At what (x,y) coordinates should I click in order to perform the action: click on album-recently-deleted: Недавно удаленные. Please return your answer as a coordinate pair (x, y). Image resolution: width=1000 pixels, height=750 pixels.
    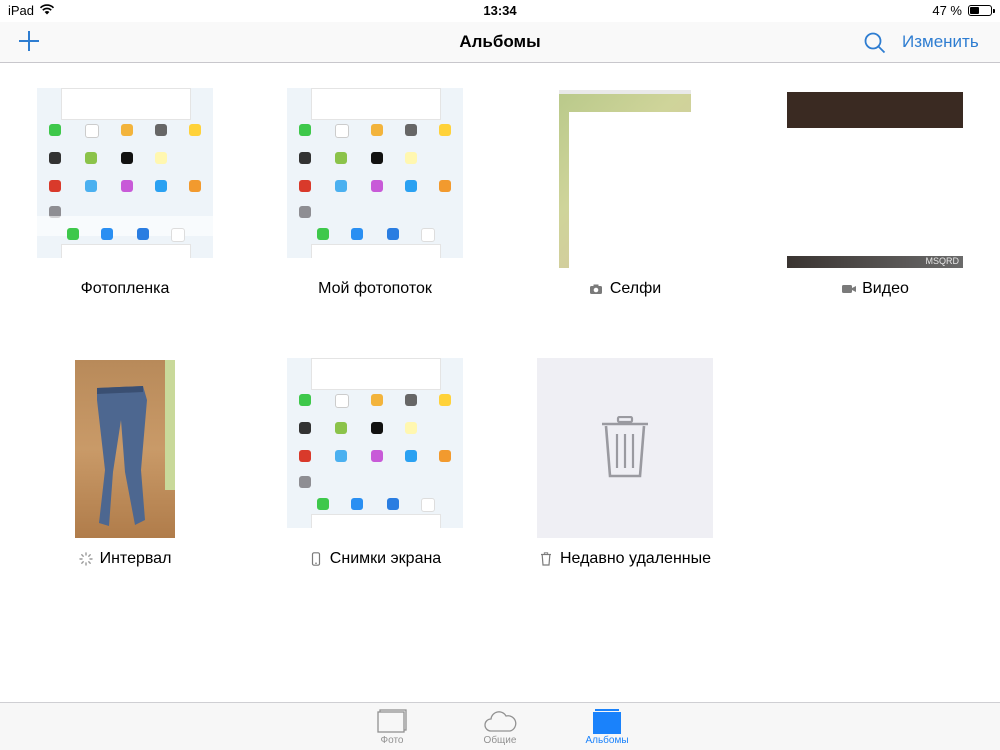
    Looking at the image, I should click on (625, 465).